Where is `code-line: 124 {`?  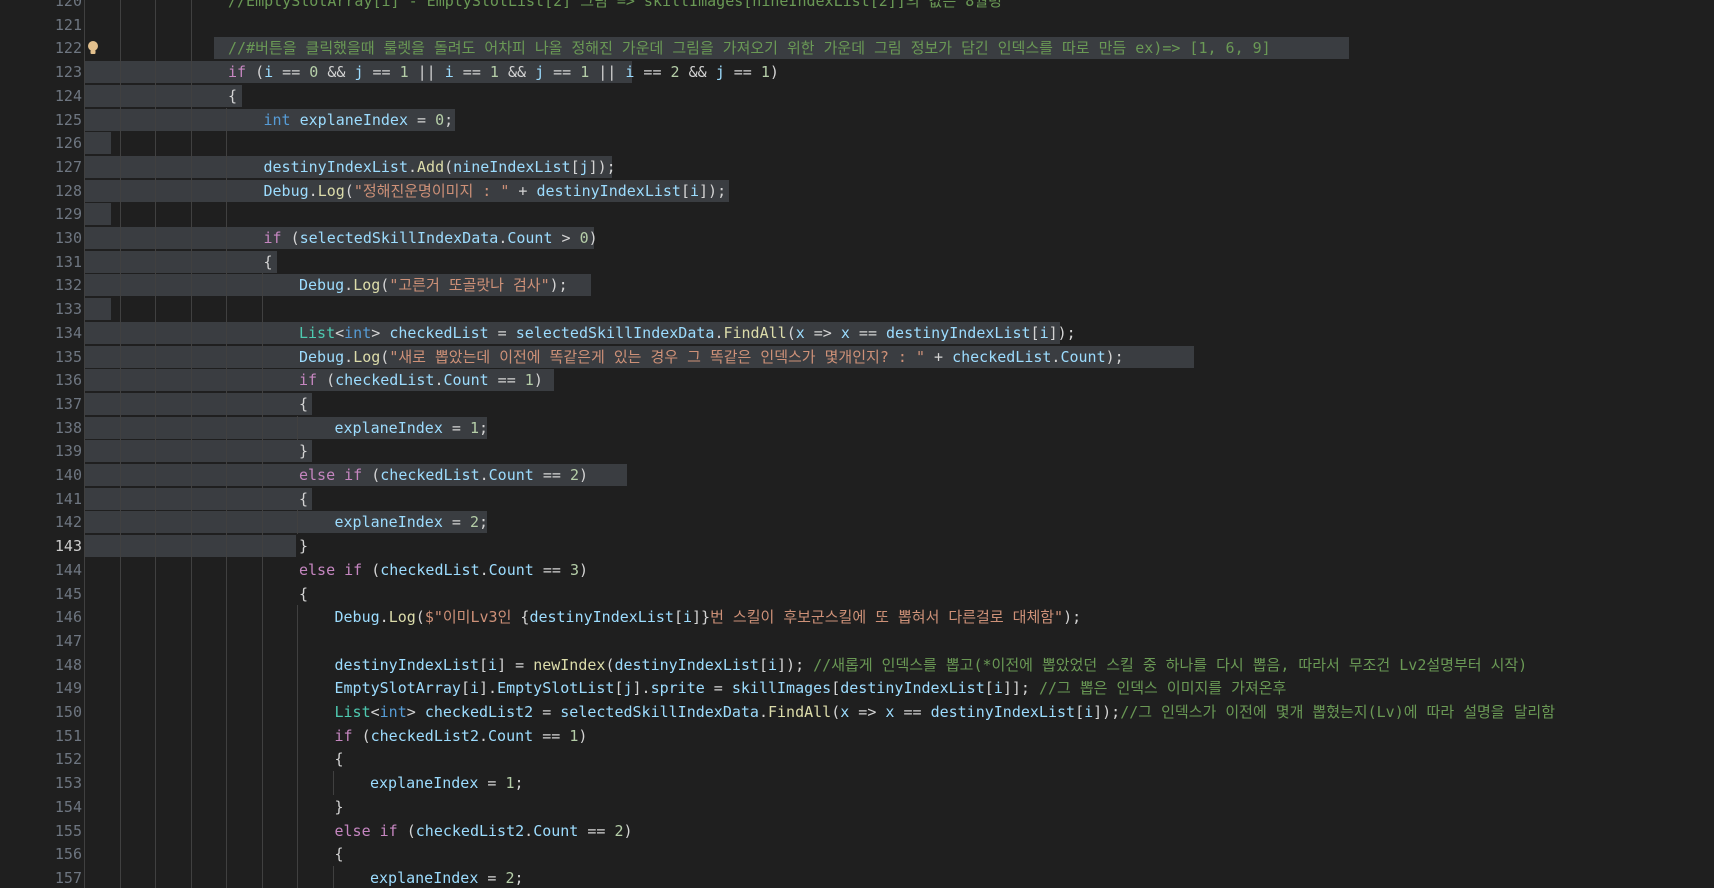 code-line: 124 { is located at coordinates (857, 95).